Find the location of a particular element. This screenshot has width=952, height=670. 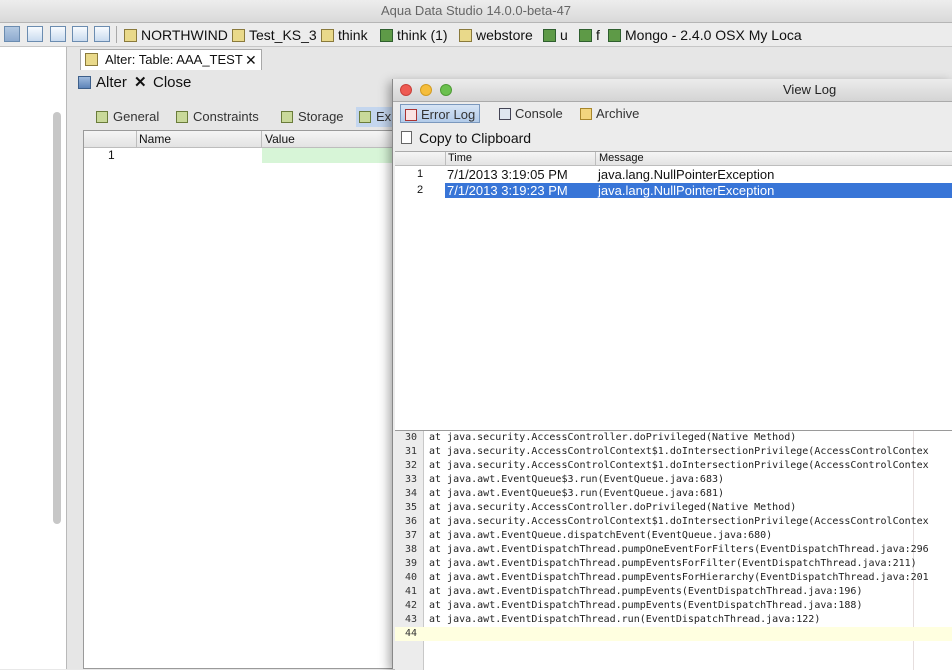

connection-f: f is located at coordinates (589, 35).